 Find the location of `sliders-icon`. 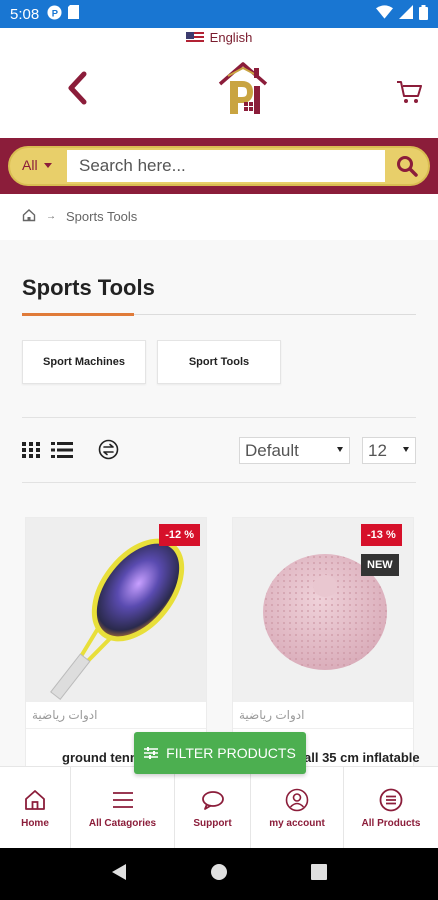

sliders-icon is located at coordinates (151, 753).